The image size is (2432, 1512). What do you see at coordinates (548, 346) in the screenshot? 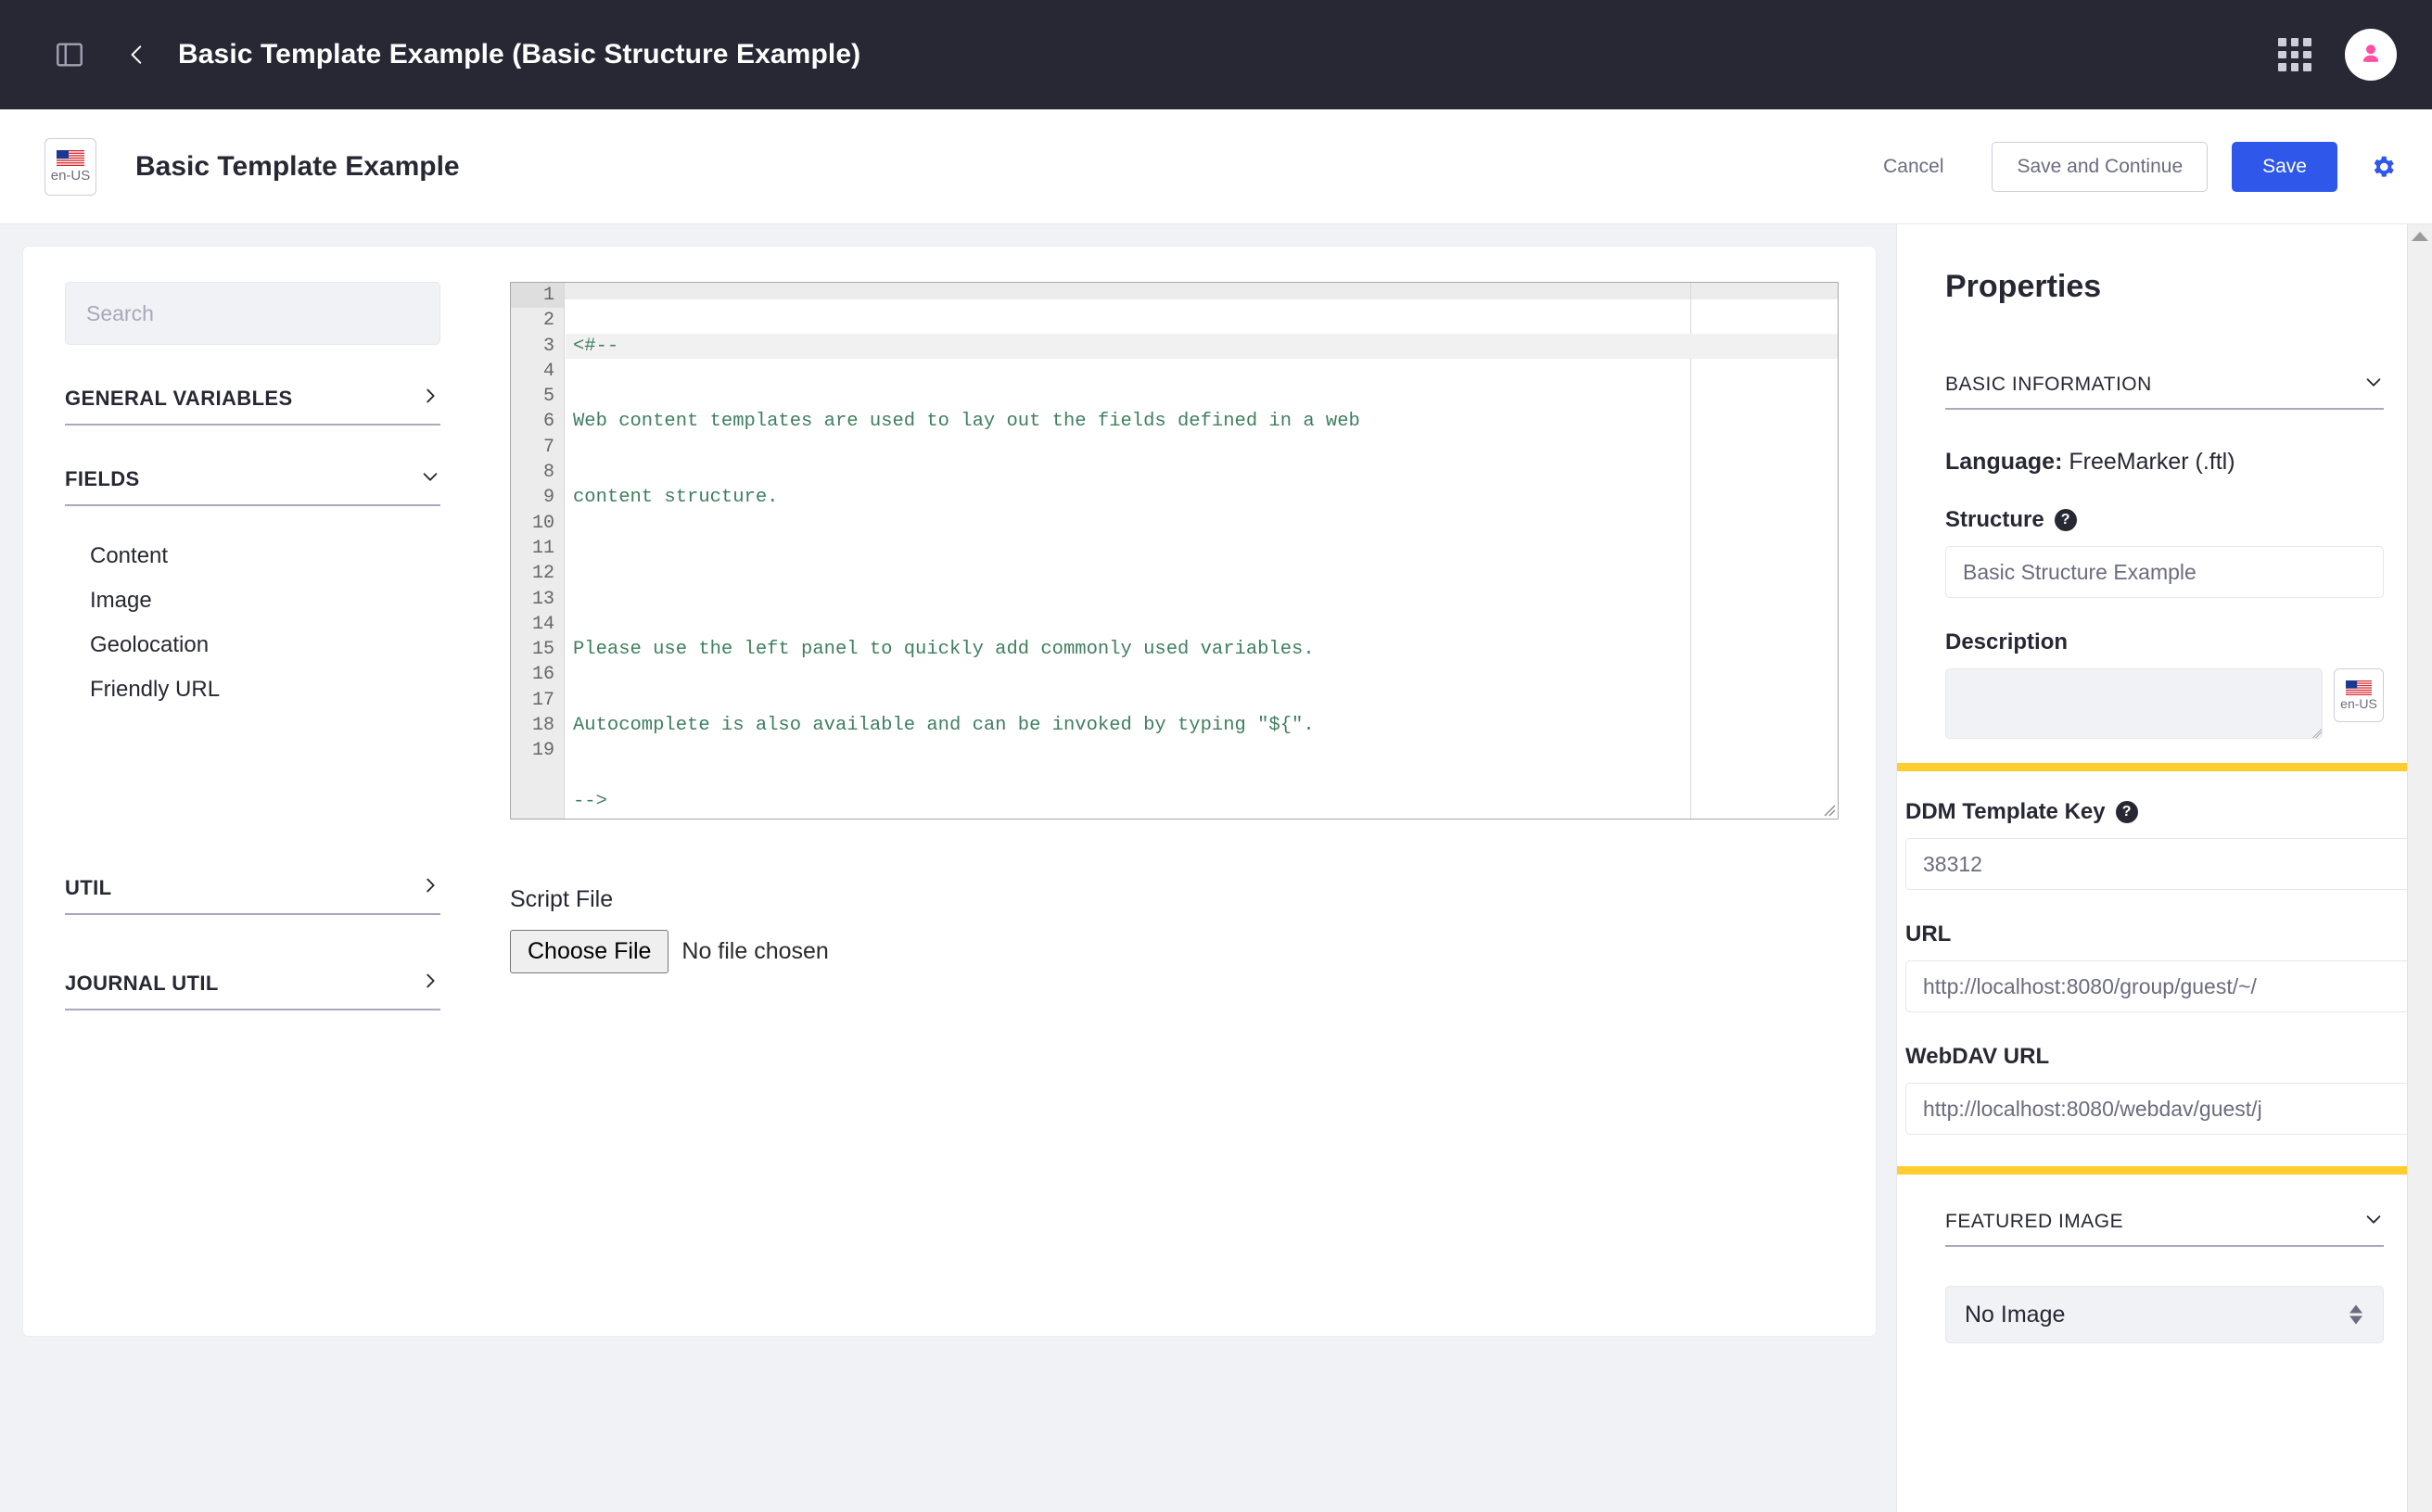
I see `line-number: 3` at bounding box center [548, 346].